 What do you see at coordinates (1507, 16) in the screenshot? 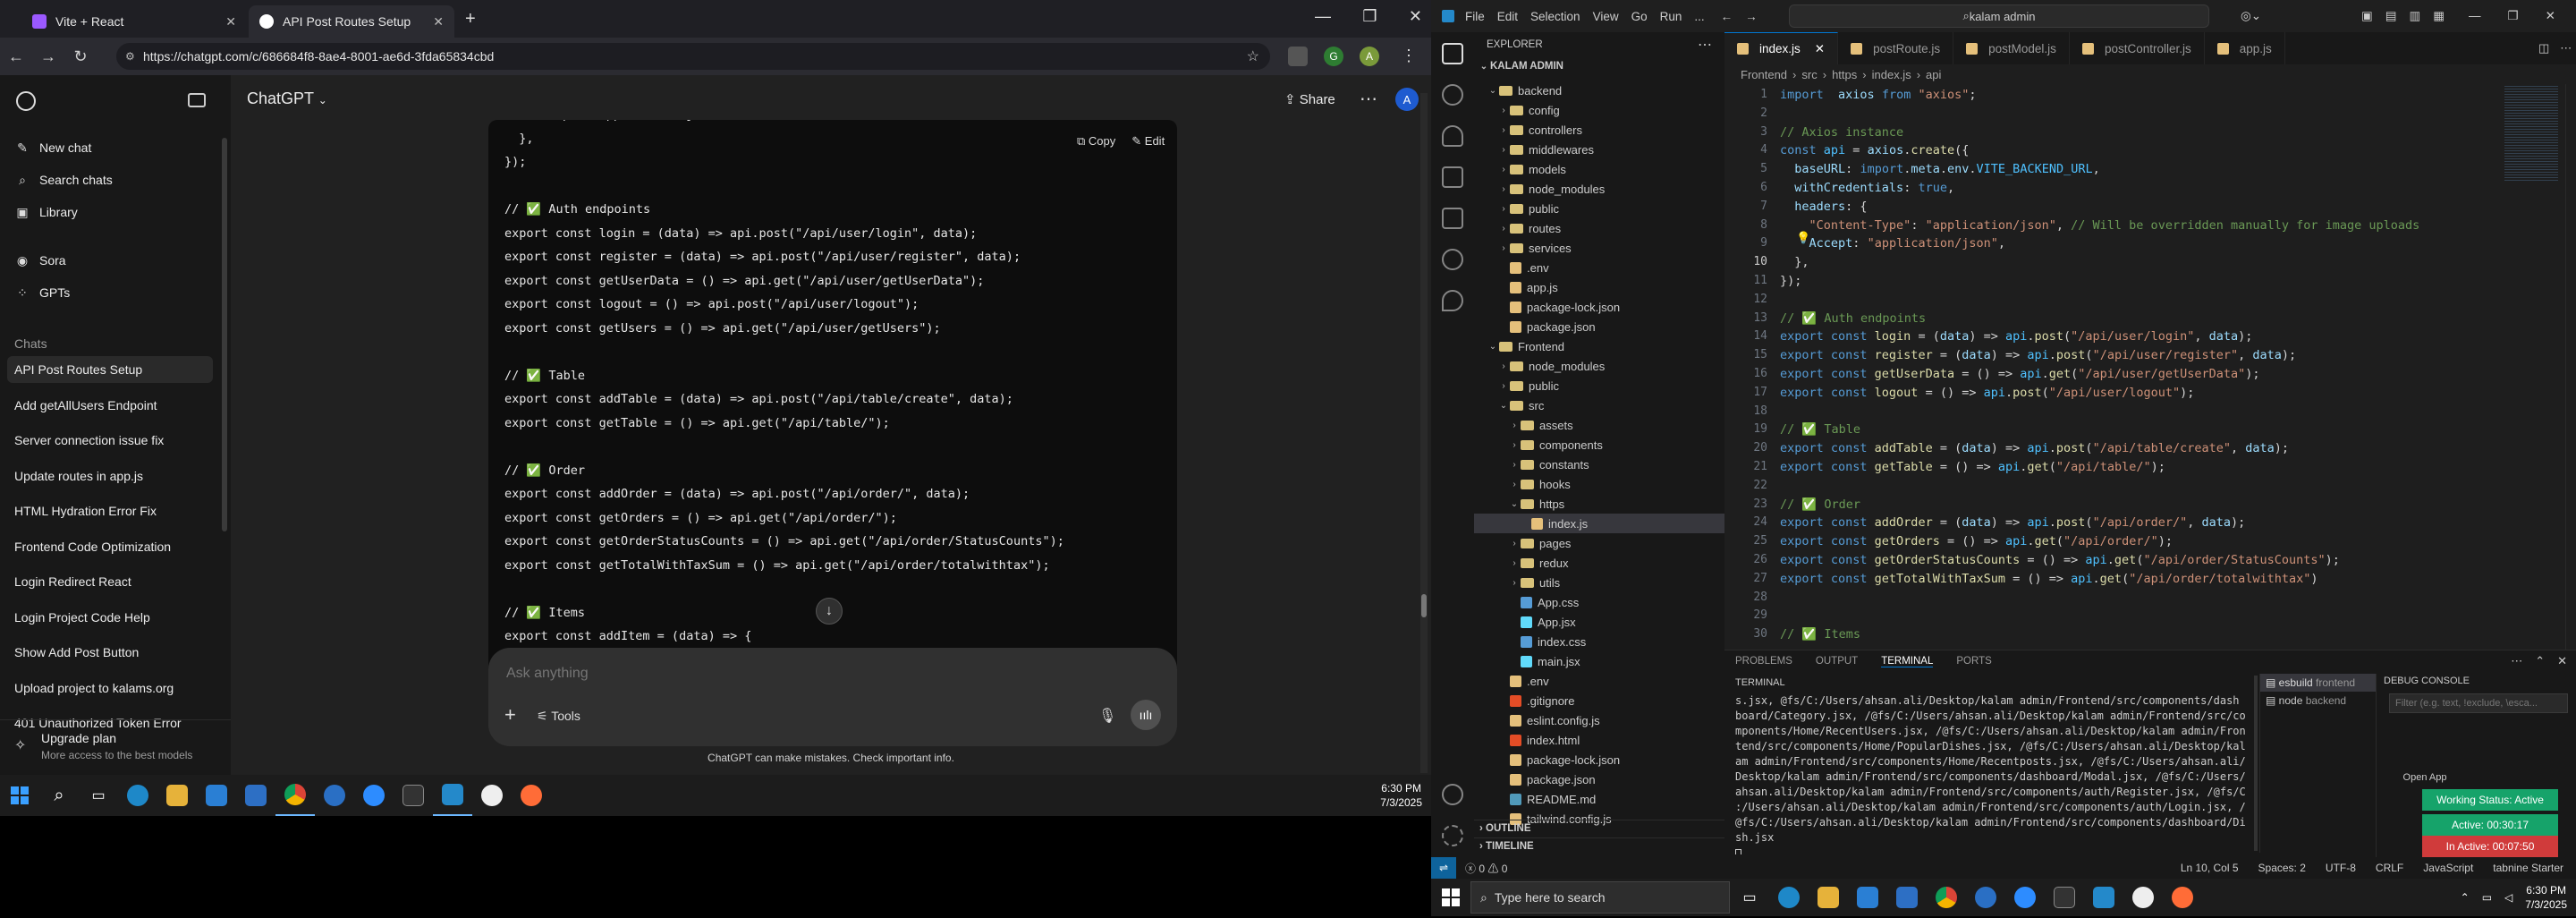
I see `menu-item: Edit` at bounding box center [1507, 16].